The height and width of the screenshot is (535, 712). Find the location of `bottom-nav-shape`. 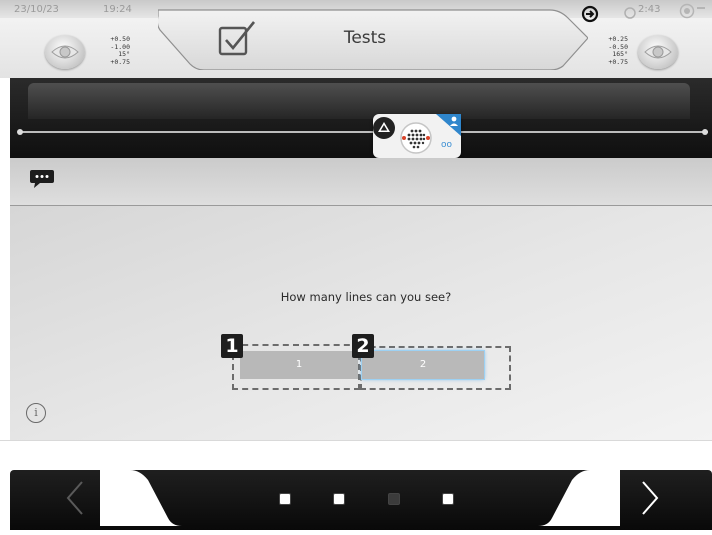

bottom-nav-shape is located at coordinates (360, 498).